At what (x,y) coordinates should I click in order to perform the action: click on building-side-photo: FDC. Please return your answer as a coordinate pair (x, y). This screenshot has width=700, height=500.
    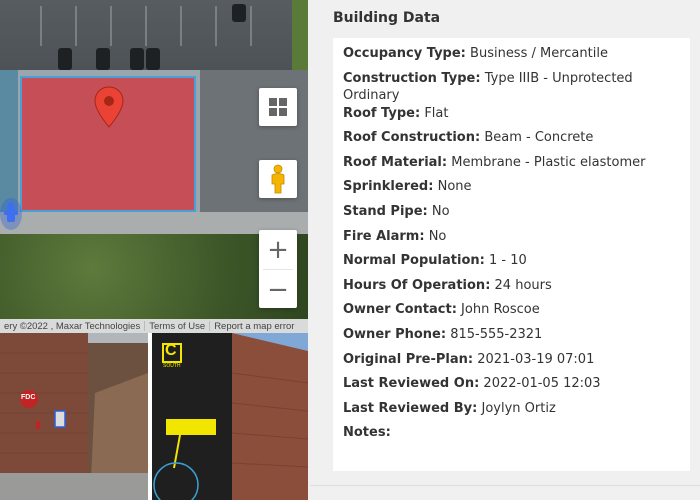
    Looking at the image, I should click on (74, 416).